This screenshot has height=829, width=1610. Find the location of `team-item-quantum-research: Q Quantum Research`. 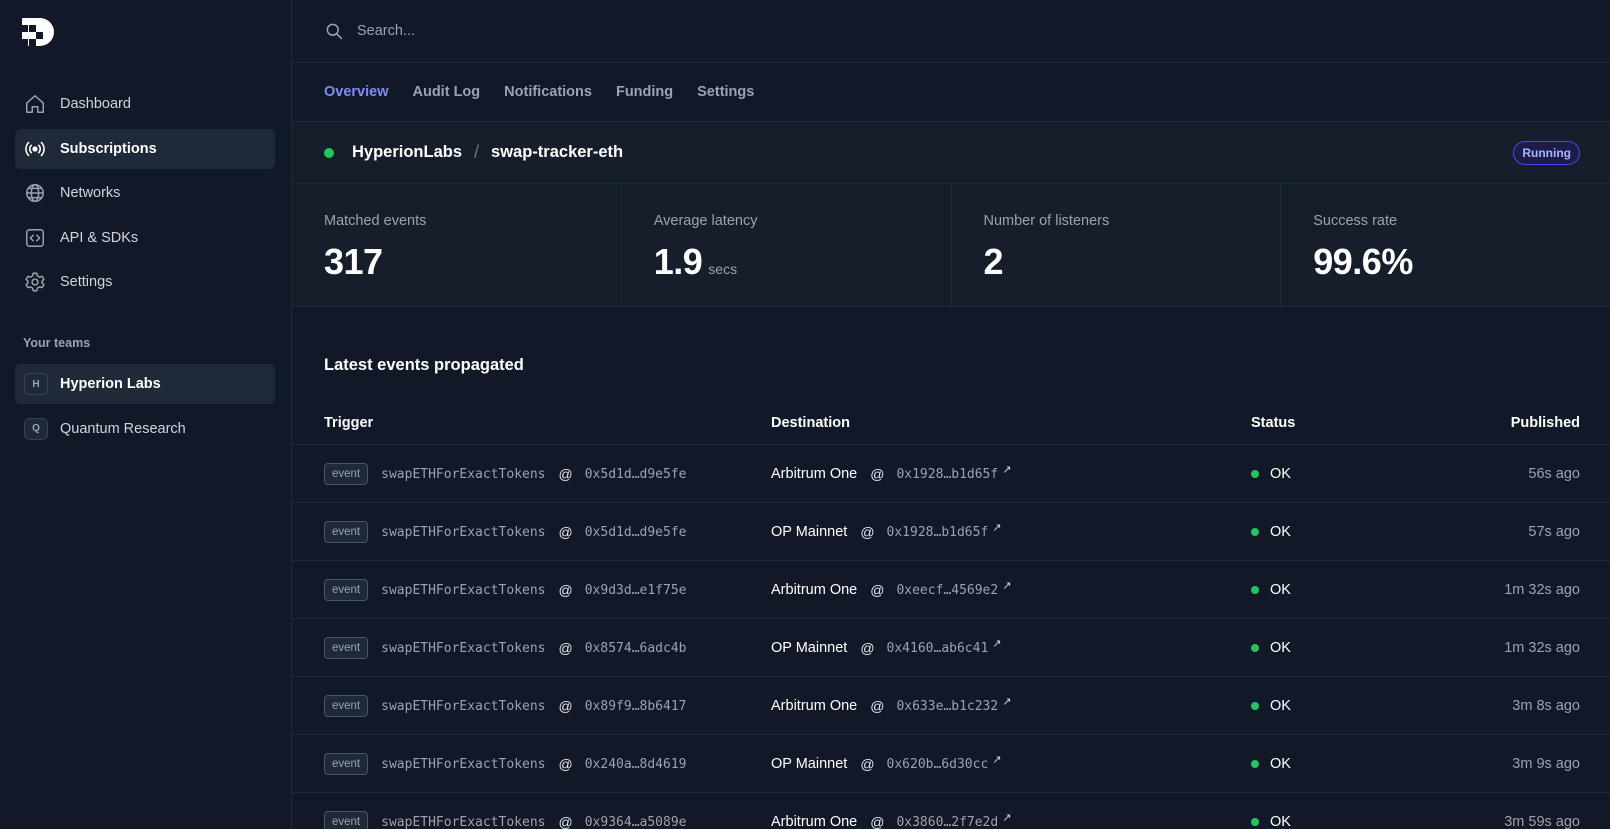

team-item-quantum-research: Q Quantum Research is located at coordinates (145, 429).